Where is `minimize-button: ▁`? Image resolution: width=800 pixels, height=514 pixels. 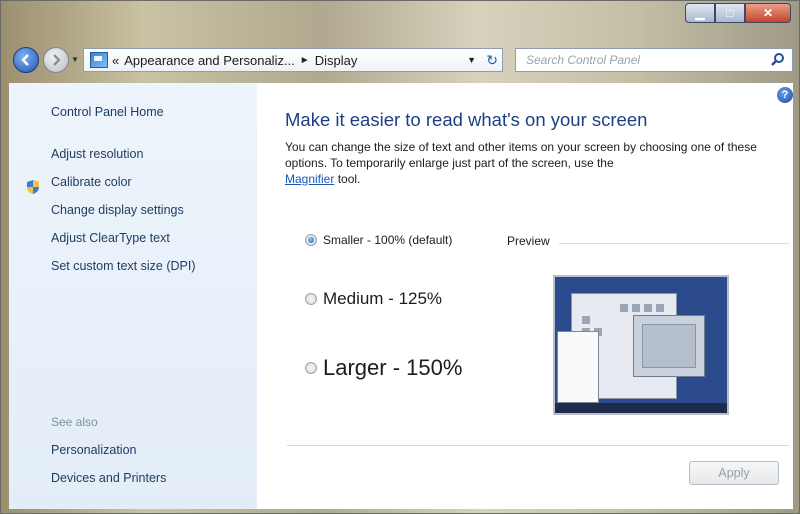
minimize-button: ▁ is located at coordinates (700, 13).